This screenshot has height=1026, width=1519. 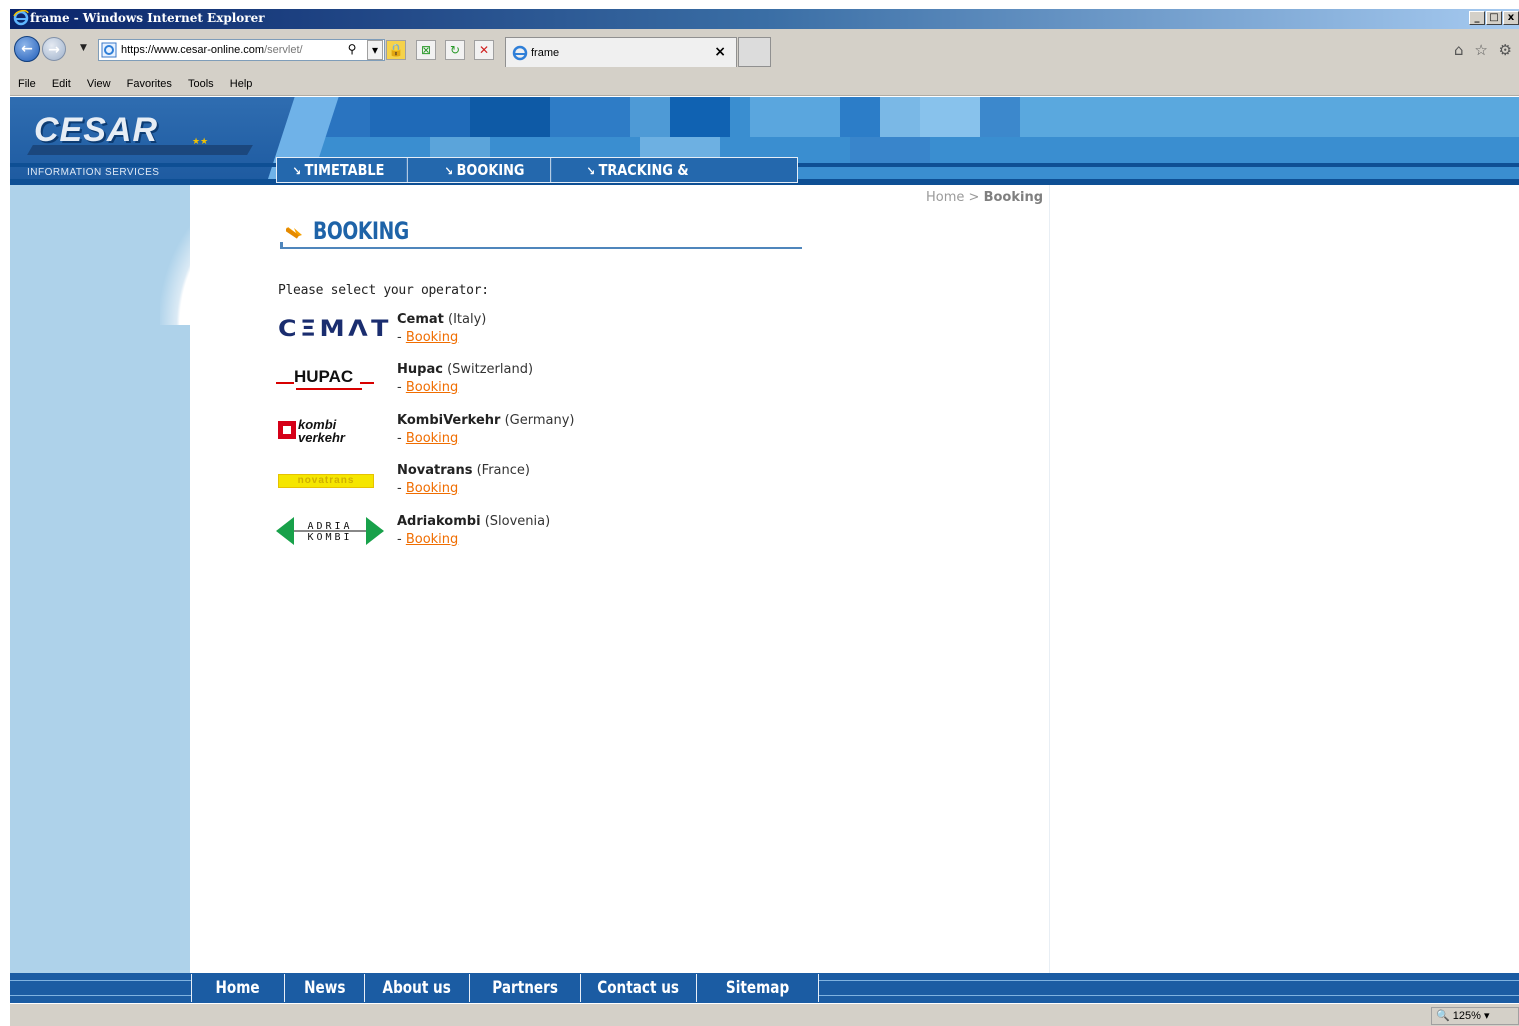 I want to click on forward-button: →, so click(x=54, y=49).